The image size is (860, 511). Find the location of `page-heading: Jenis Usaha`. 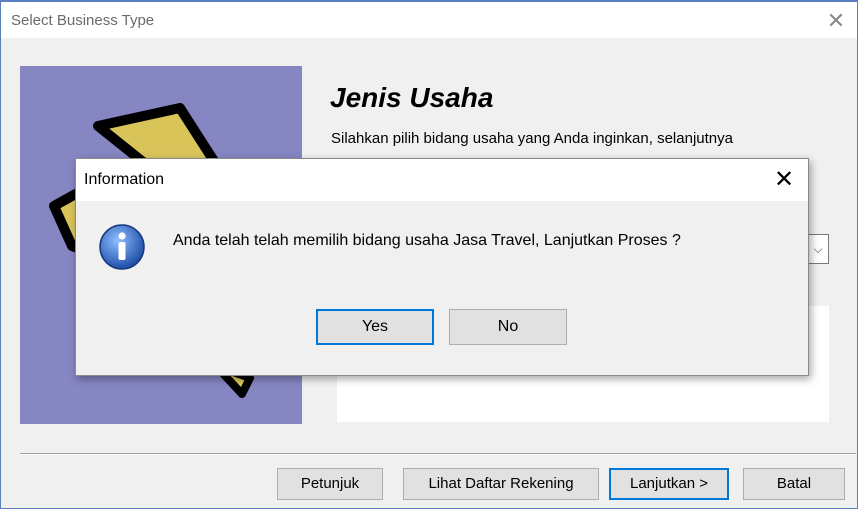

page-heading: Jenis Usaha is located at coordinates (412, 97).